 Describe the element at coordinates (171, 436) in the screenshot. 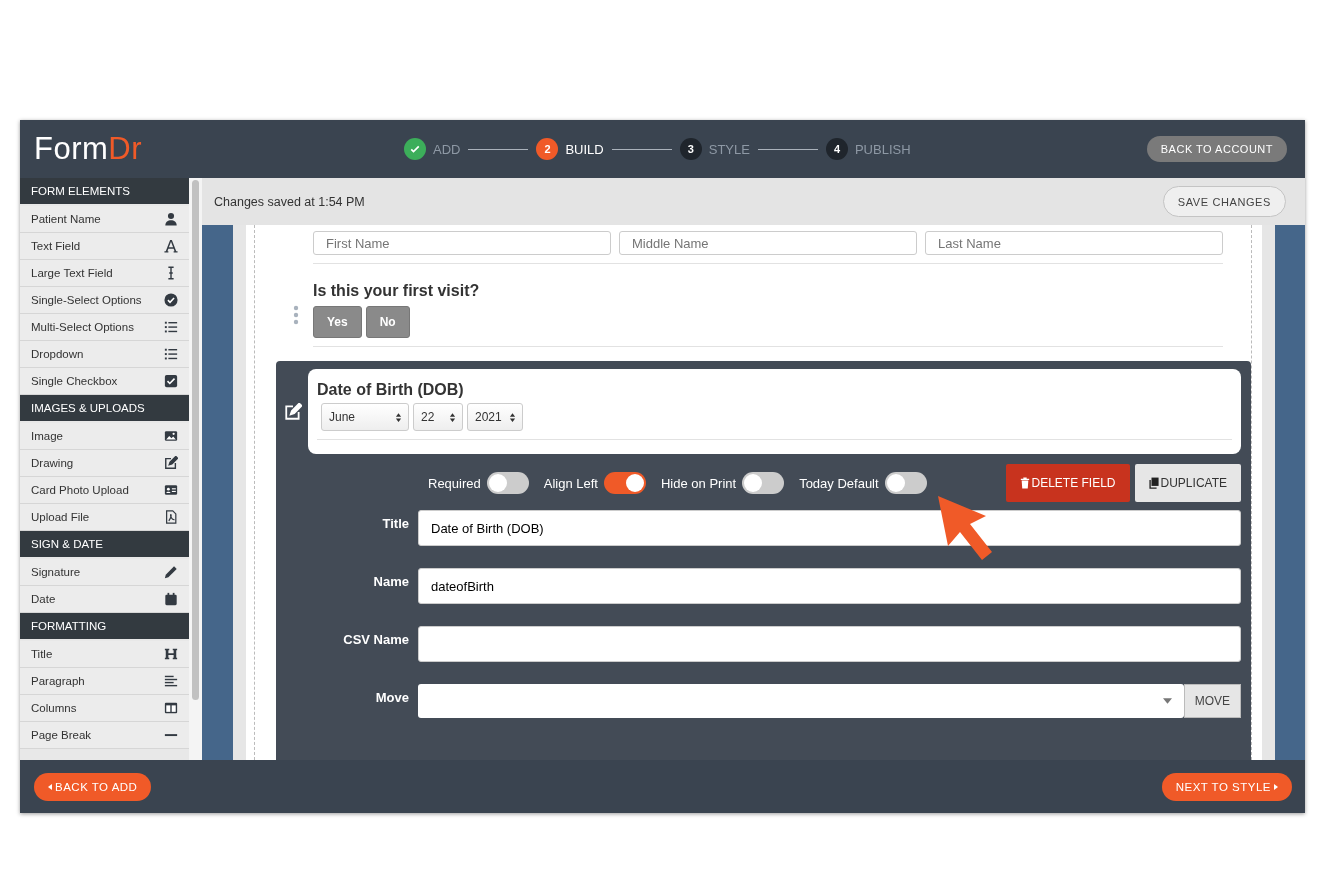

I see `image-icon` at that location.